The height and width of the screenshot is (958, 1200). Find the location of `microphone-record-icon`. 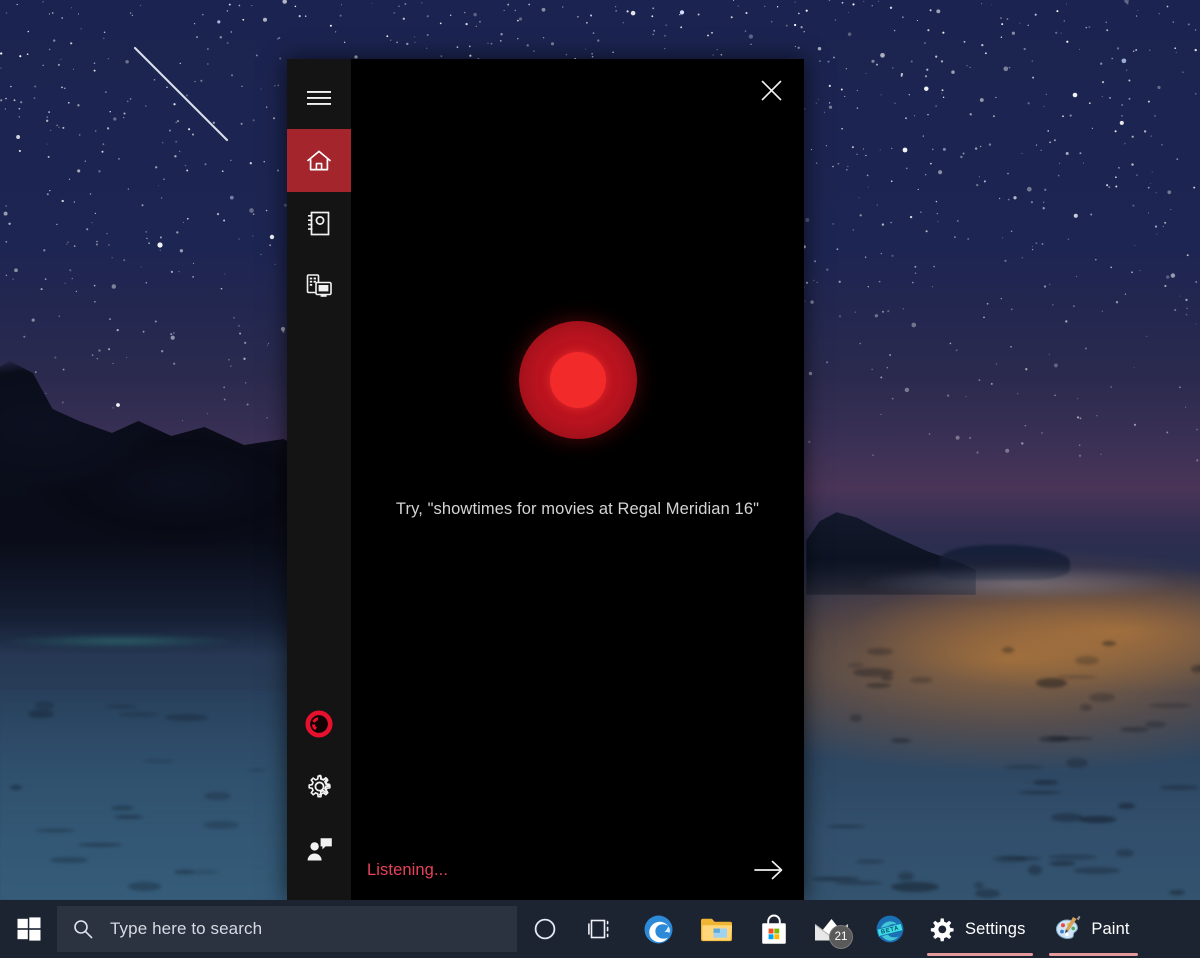

microphone-record-icon is located at coordinates (577, 380).